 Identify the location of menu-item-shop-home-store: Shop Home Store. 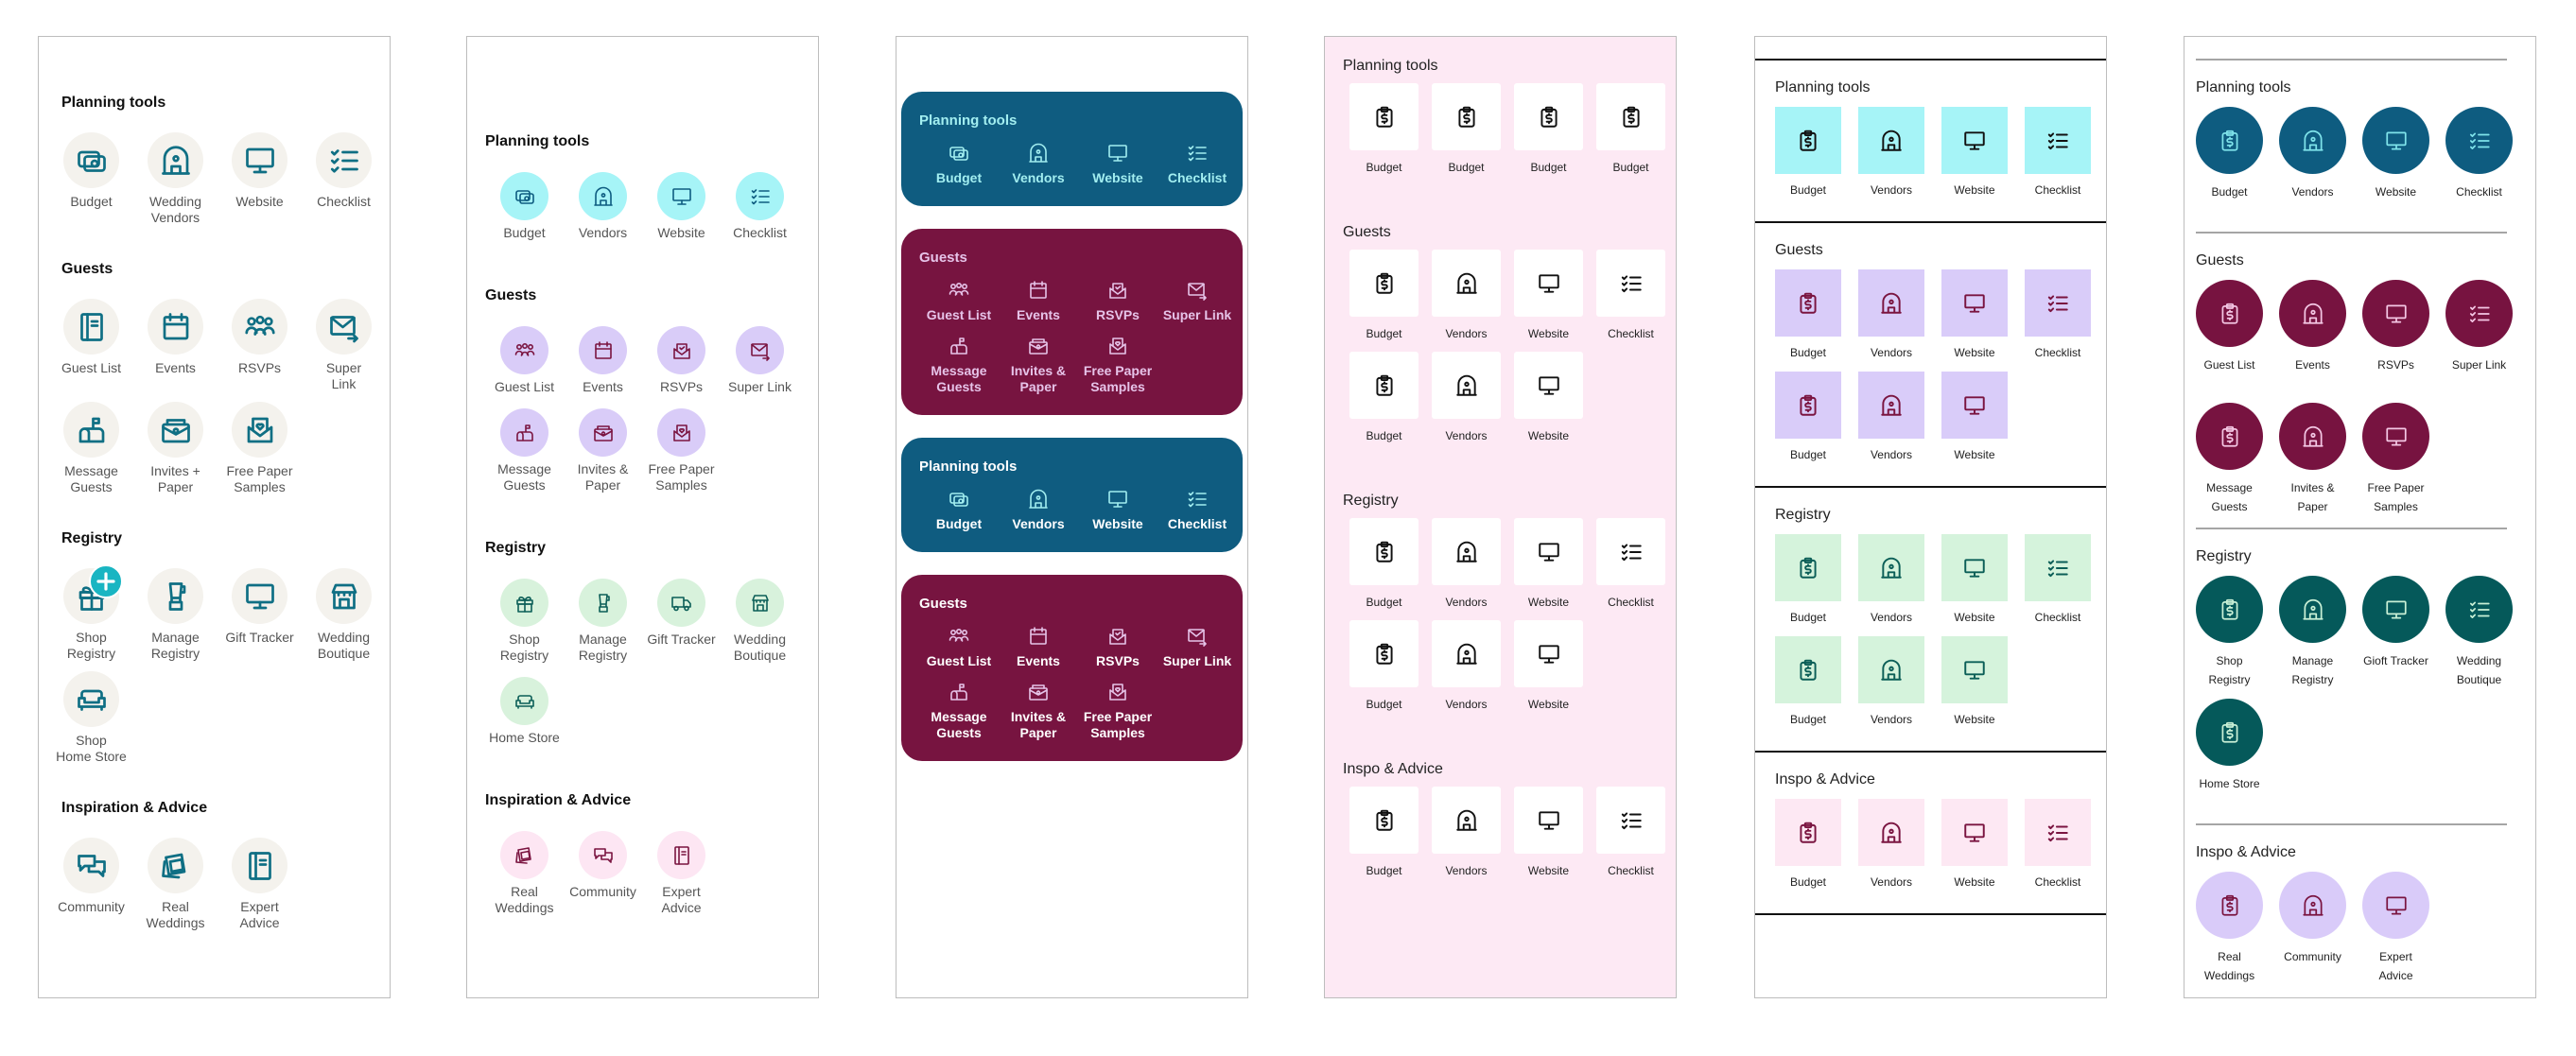
(91, 718).